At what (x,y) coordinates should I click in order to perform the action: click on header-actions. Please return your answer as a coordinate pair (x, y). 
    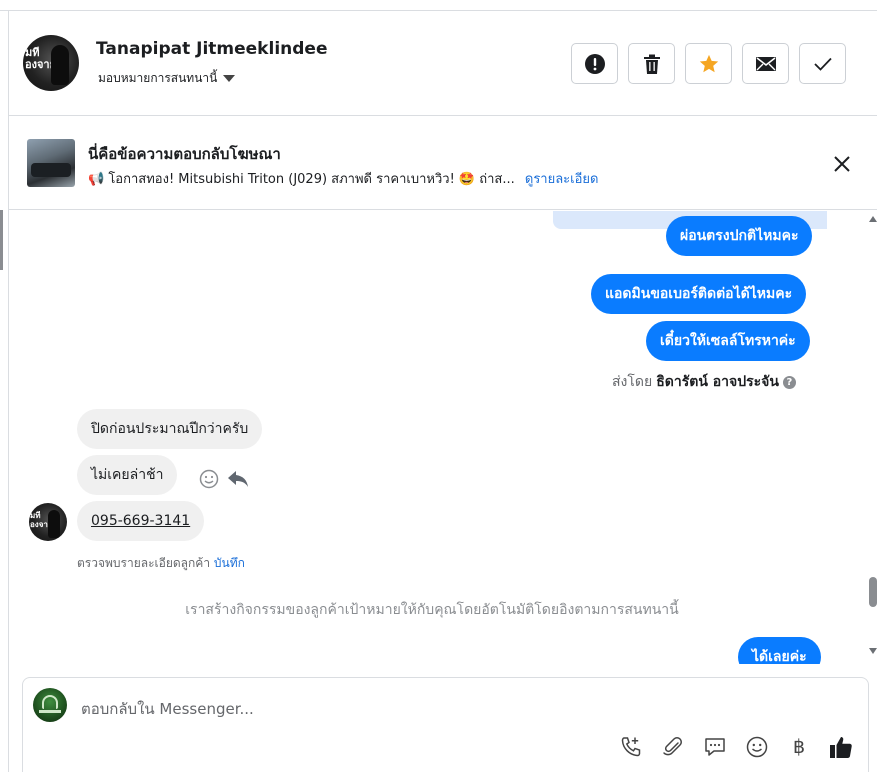
    Looking at the image, I should click on (708, 63).